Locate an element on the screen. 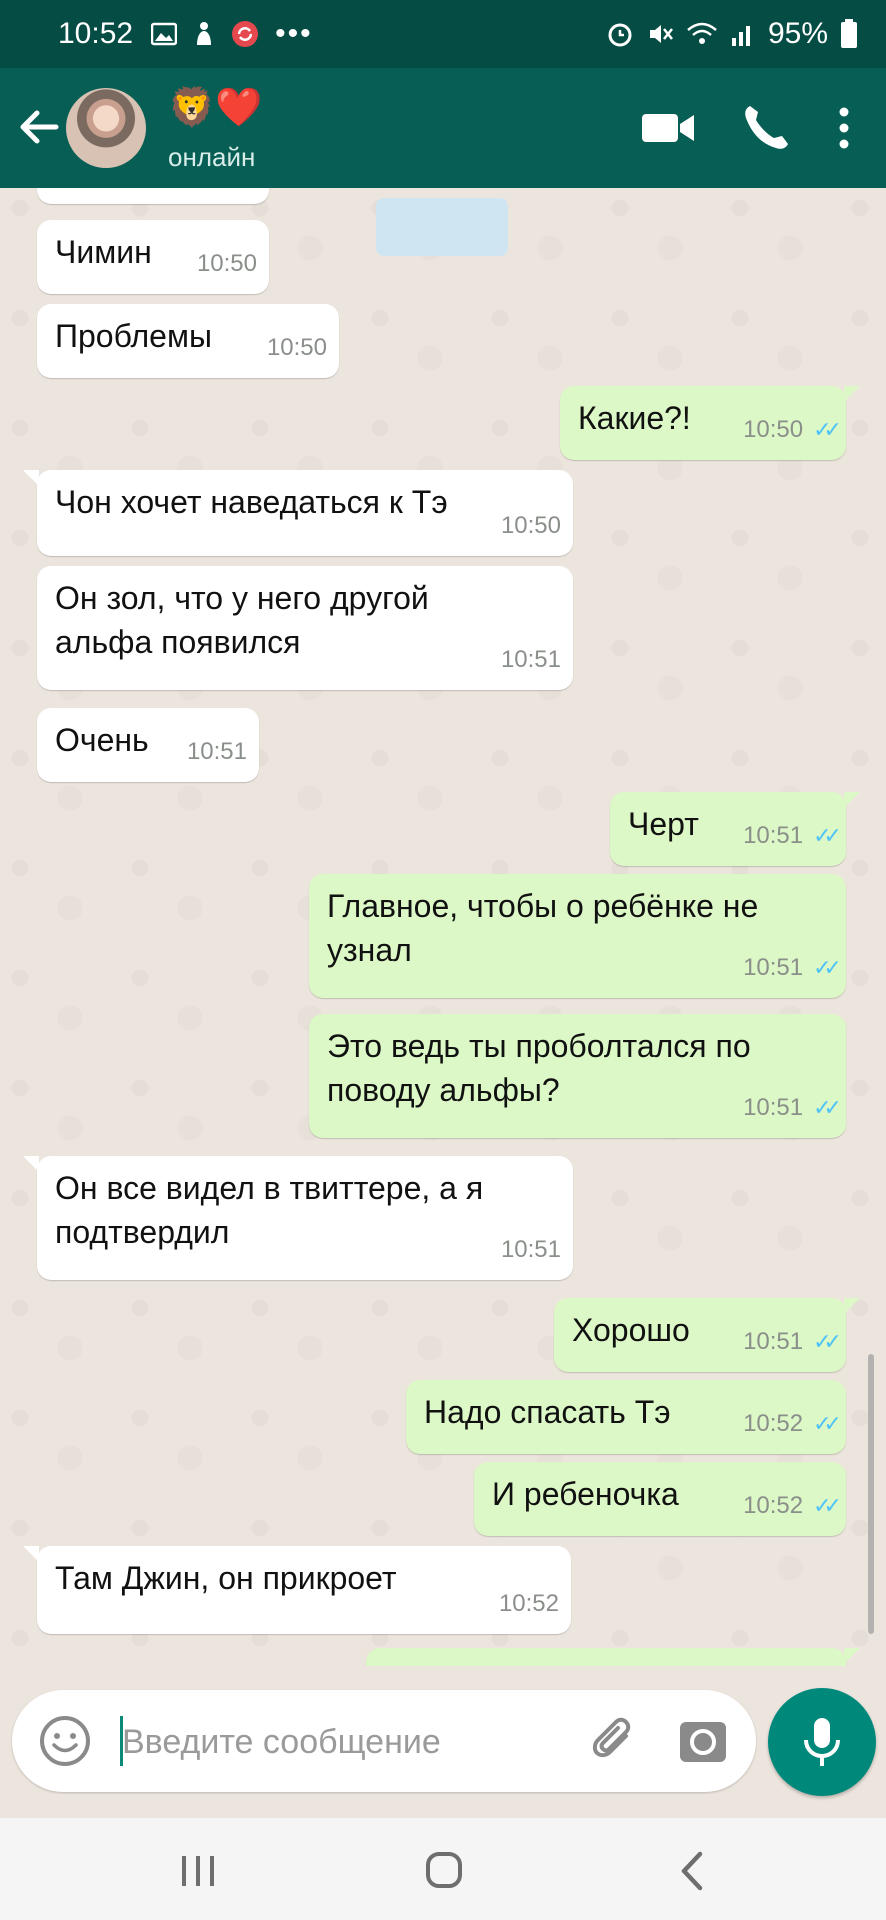 This screenshot has width=886, height=1920. system-nav-bar is located at coordinates (443, 1869).